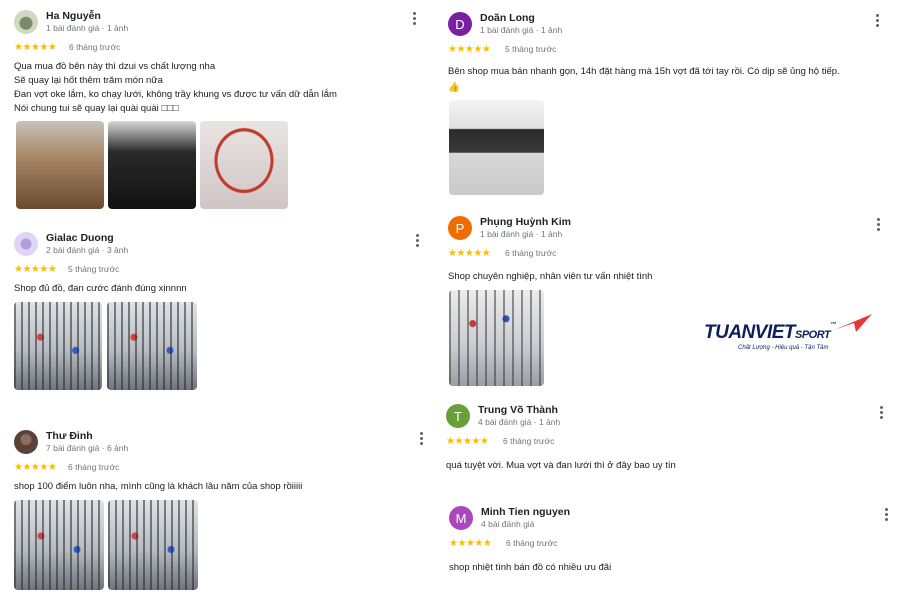 The height and width of the screenshot is (600, 900). I want to click on avatar: D, so click(460, 24).